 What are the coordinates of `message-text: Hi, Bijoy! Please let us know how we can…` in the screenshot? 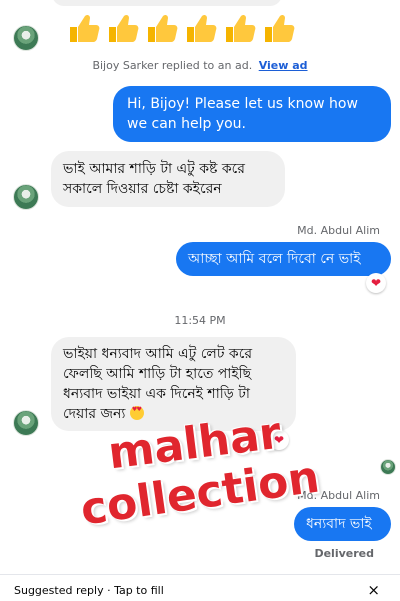 It's located at (242, 114).